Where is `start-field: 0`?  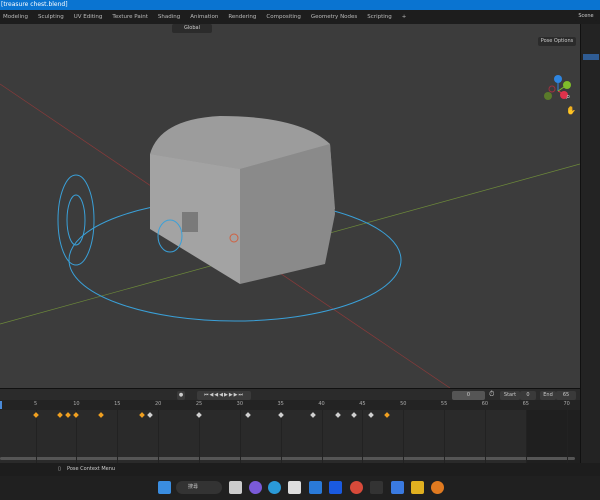 start-field: 0 is located at coordinates (528, 395).